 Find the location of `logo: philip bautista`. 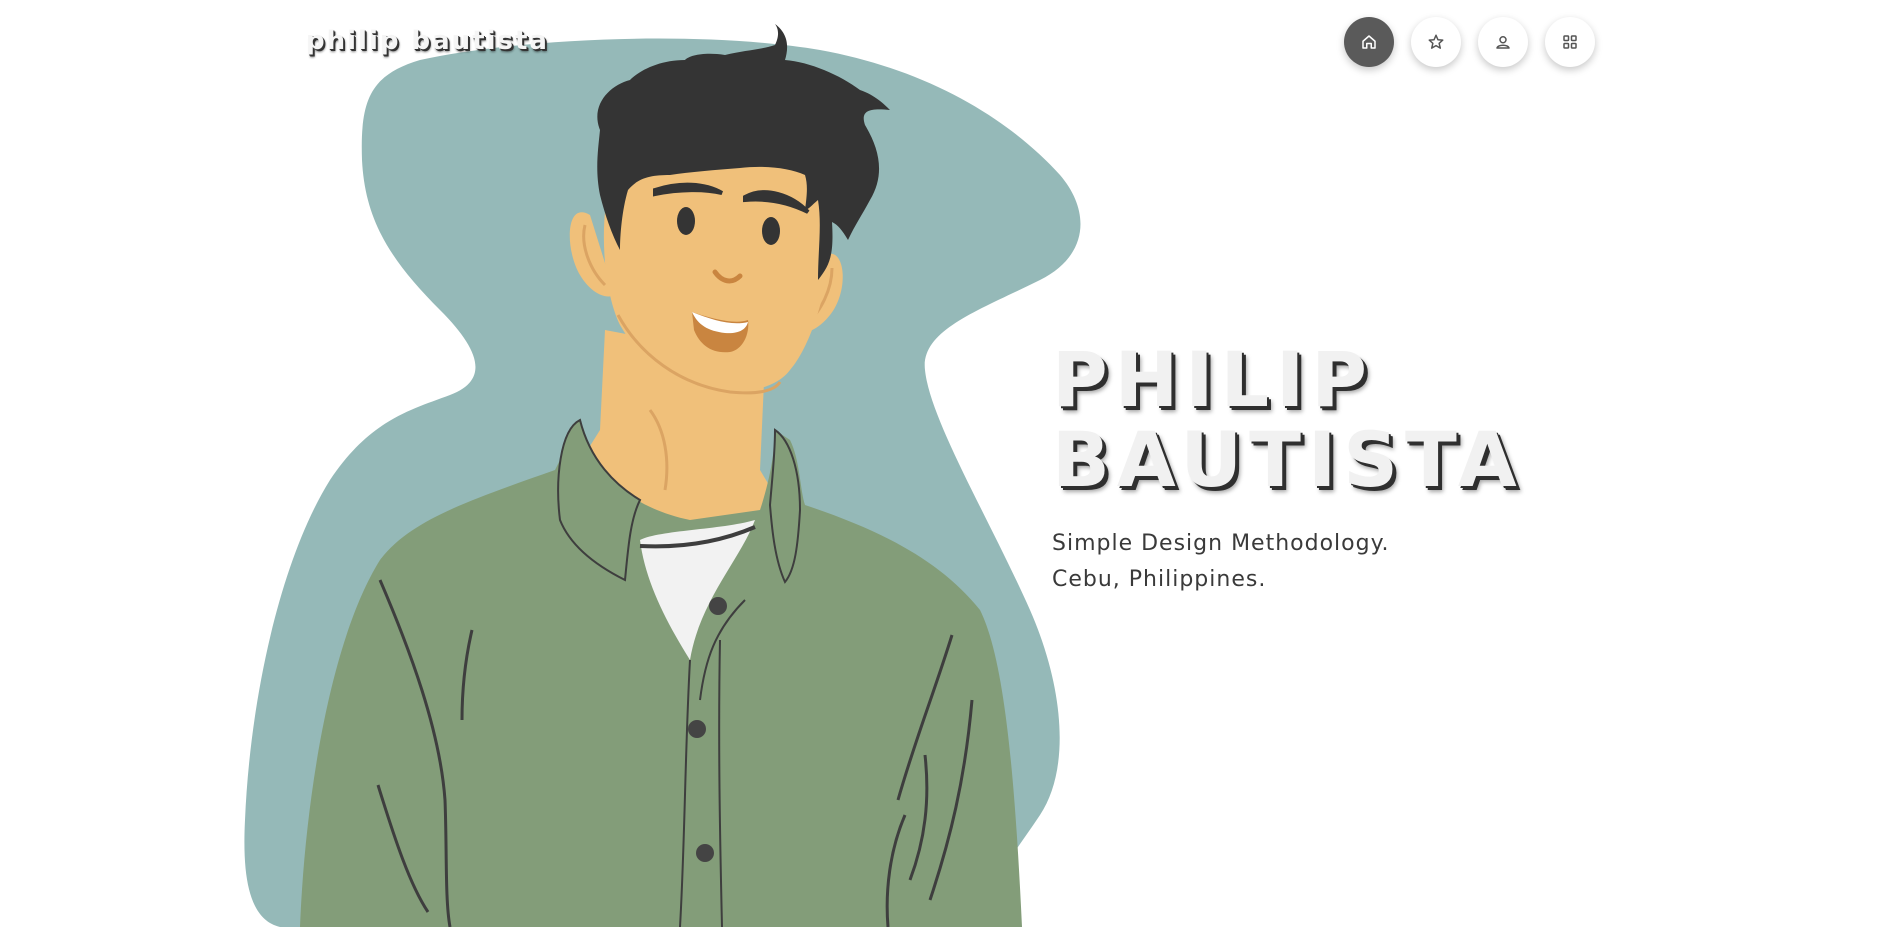

logo: philip bautista is located at coordinates (427, 41).